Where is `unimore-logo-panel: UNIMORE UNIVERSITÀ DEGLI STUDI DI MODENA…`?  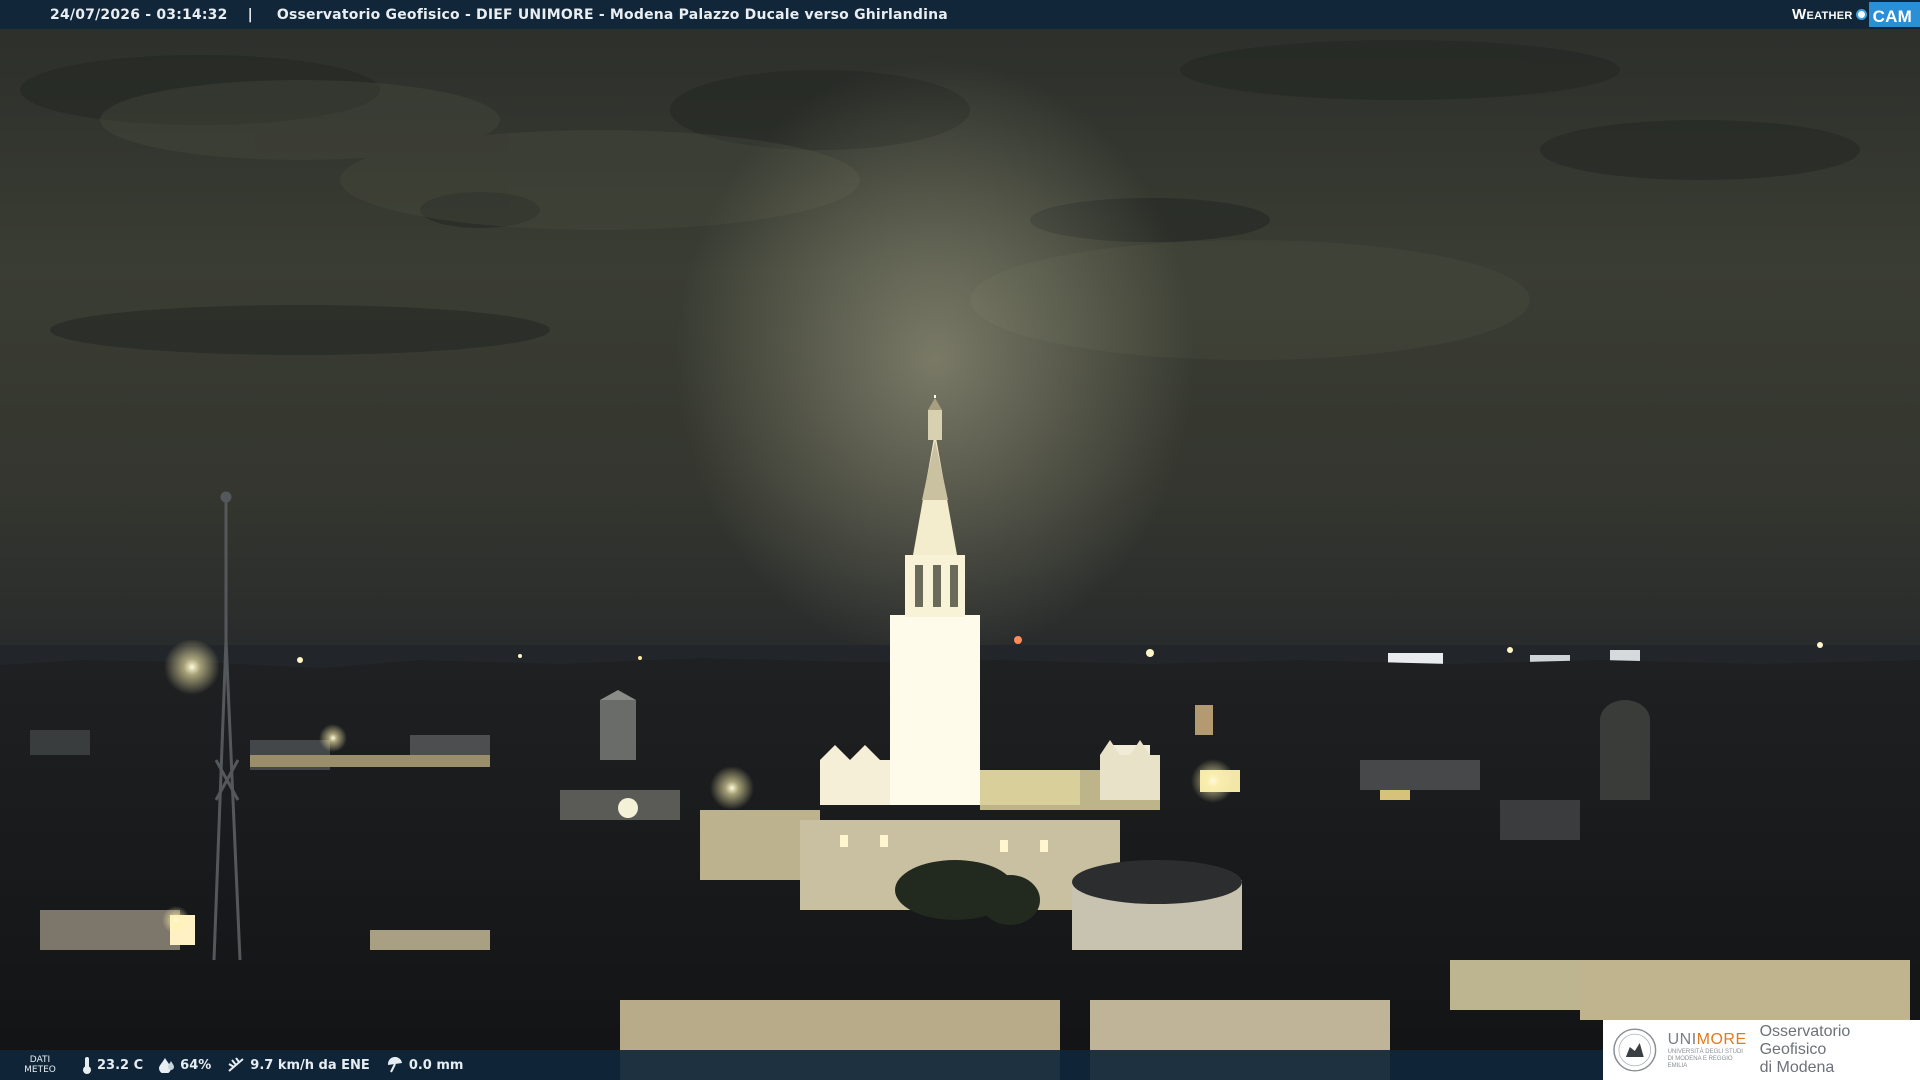 unimore-logo-panel: UNIMORE UNIVERSITÀ DEGLI STUDI DI MODENA… is located at coordinates (1761, 1050).